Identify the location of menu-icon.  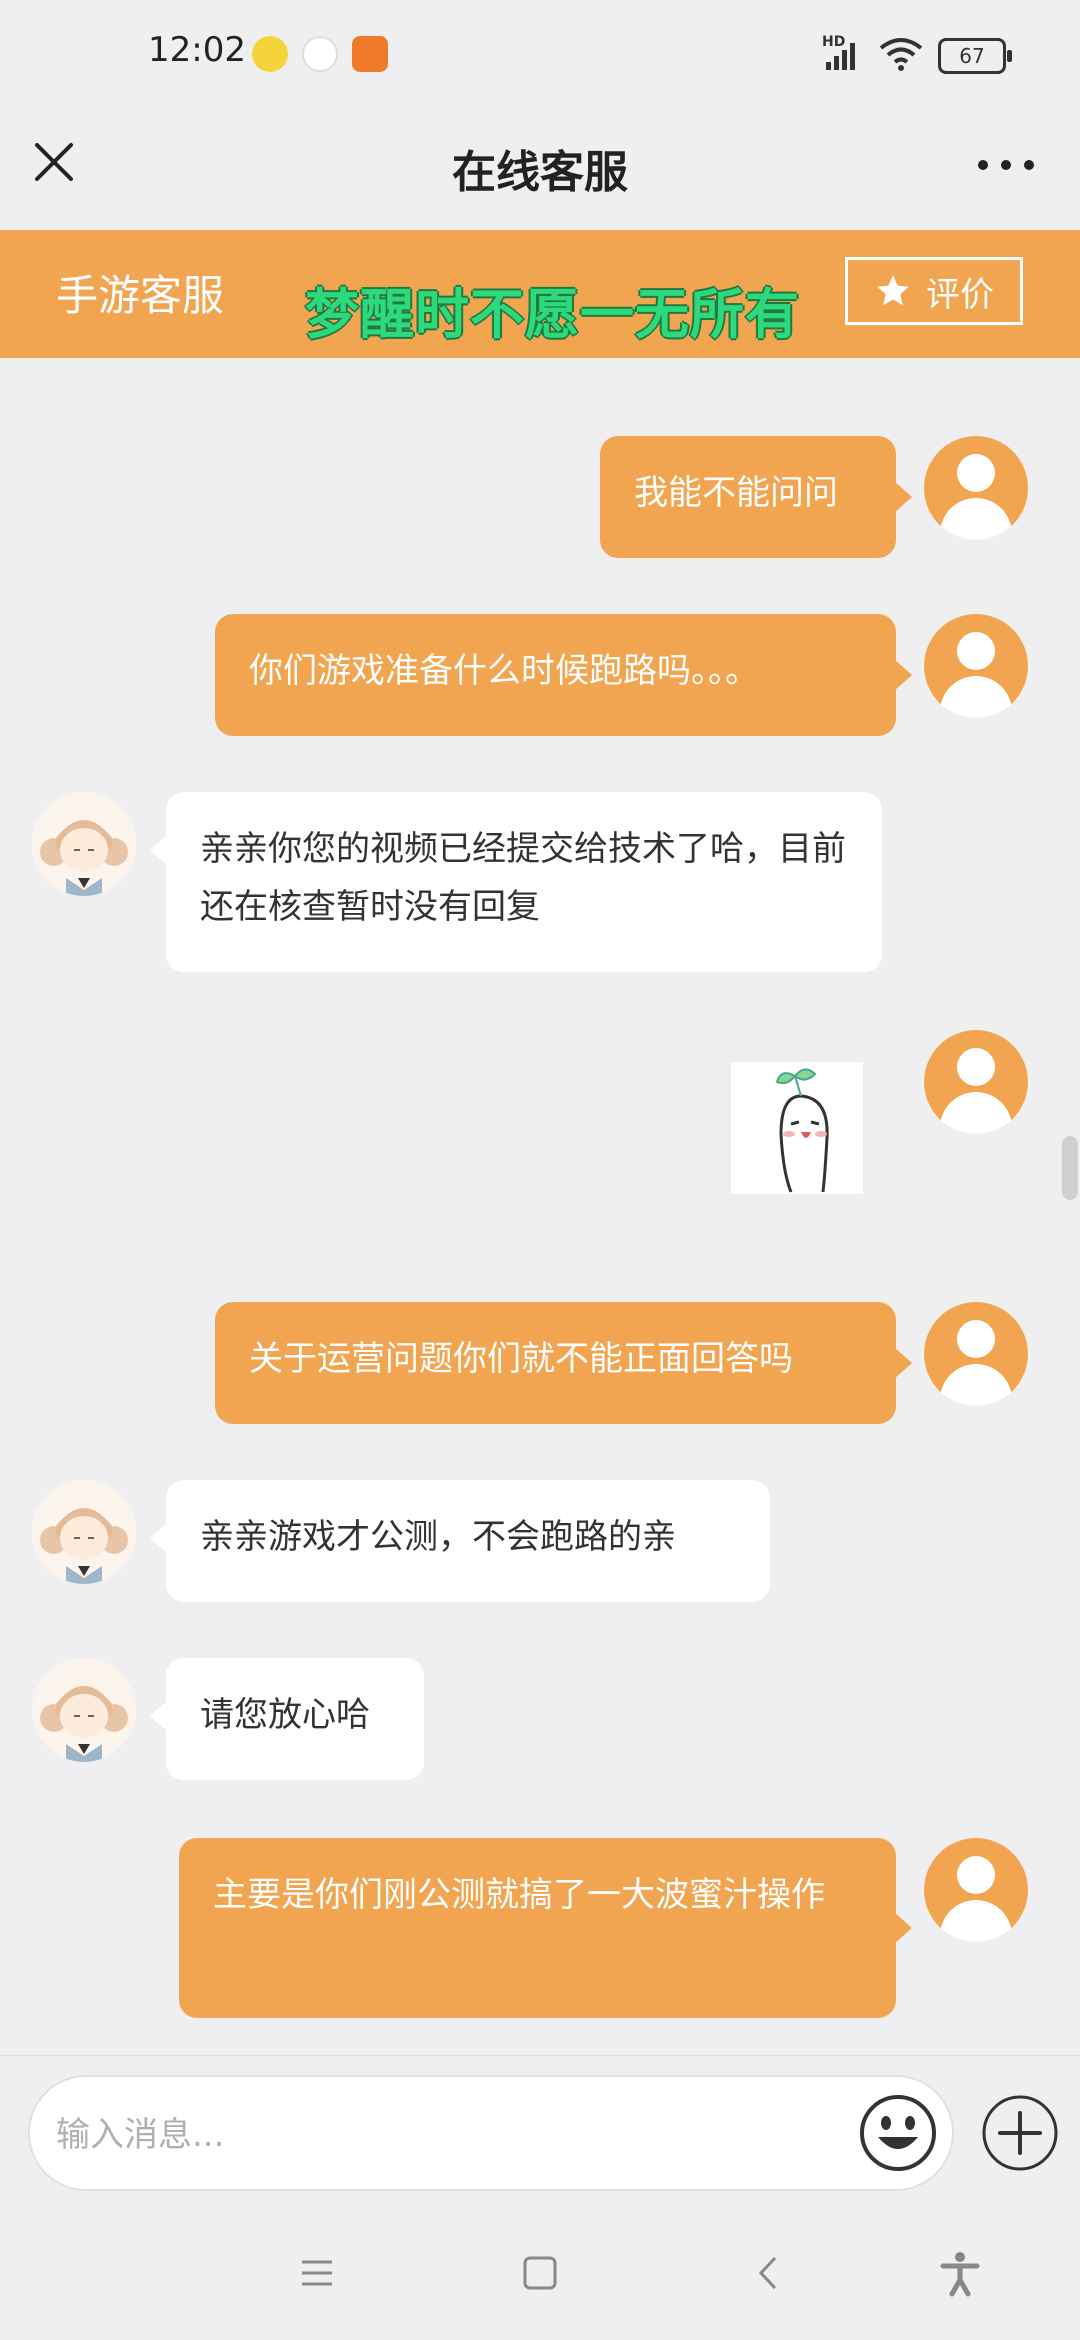
(317, 2273).